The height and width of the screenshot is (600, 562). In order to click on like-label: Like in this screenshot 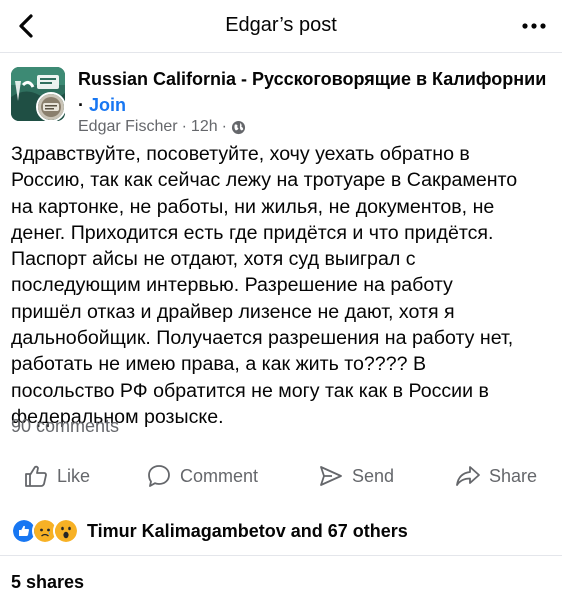, I will do `click(74, 475)`.